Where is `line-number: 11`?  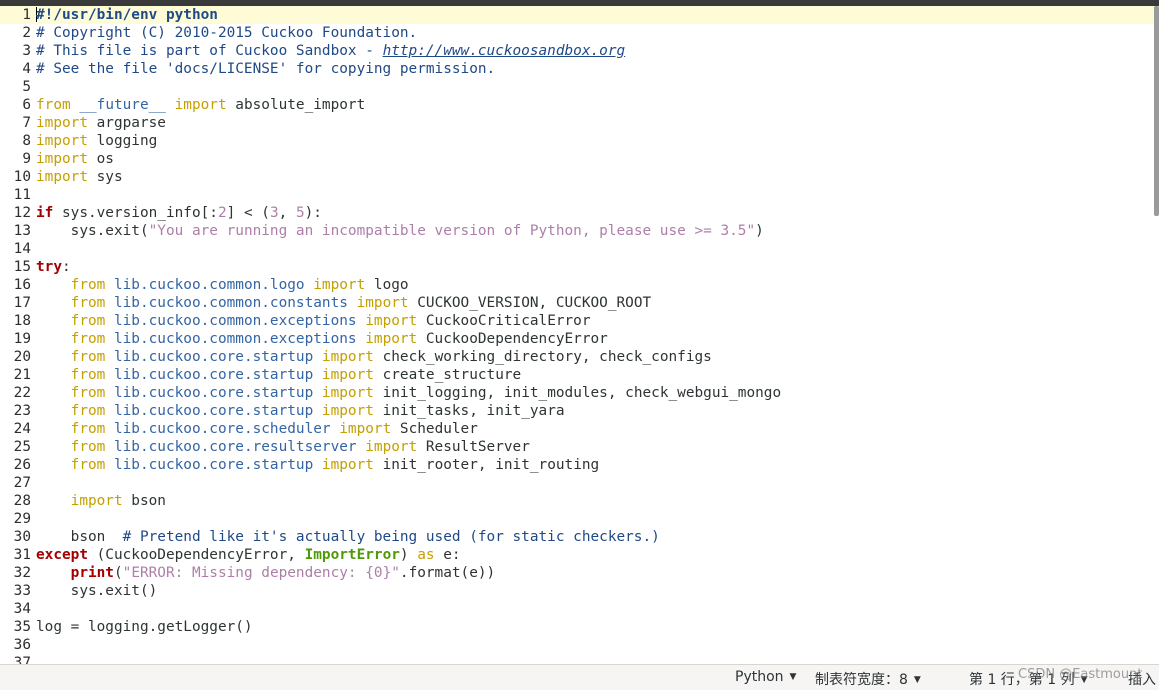
line-number: 11 is located at coordinates (22, 195).